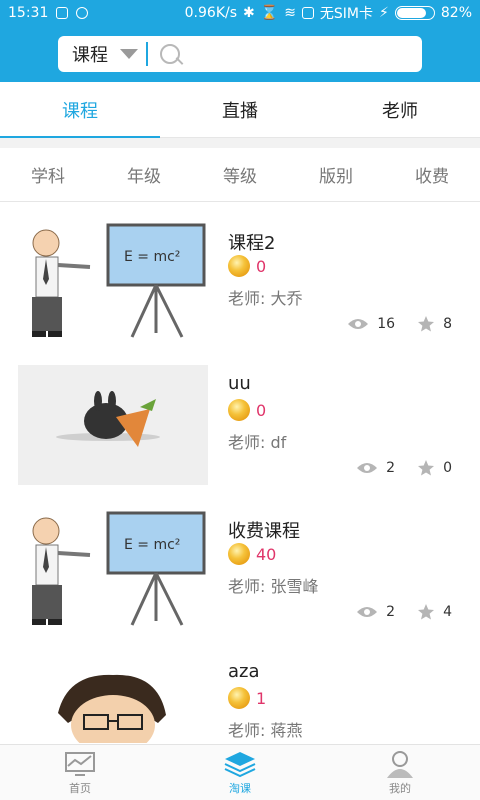 The width and height of the screenshot is (480, 800). Describe the element at coordinates (273, 586) in the screenshot. I see `course-teacher: 老师: 张雪峰` at that location.